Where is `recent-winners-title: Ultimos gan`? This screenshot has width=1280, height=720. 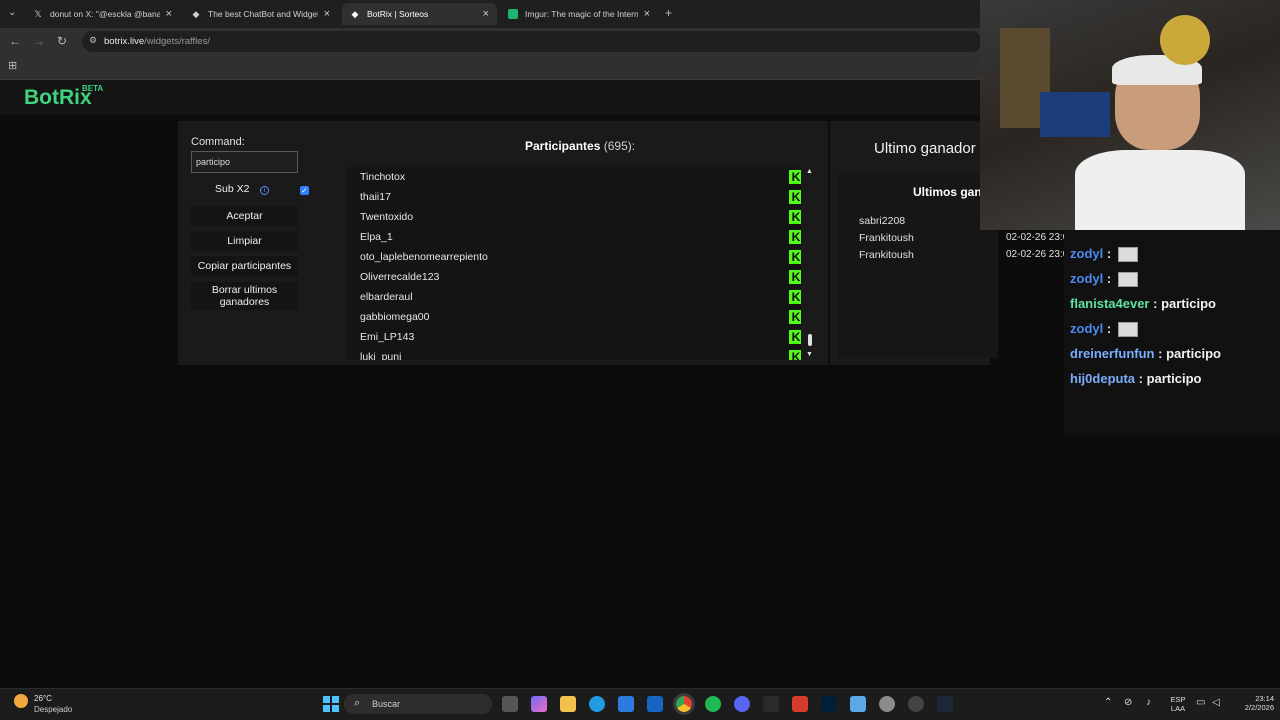 recent-winners-title: Ultimos gan is located at coordinates (947, 192).